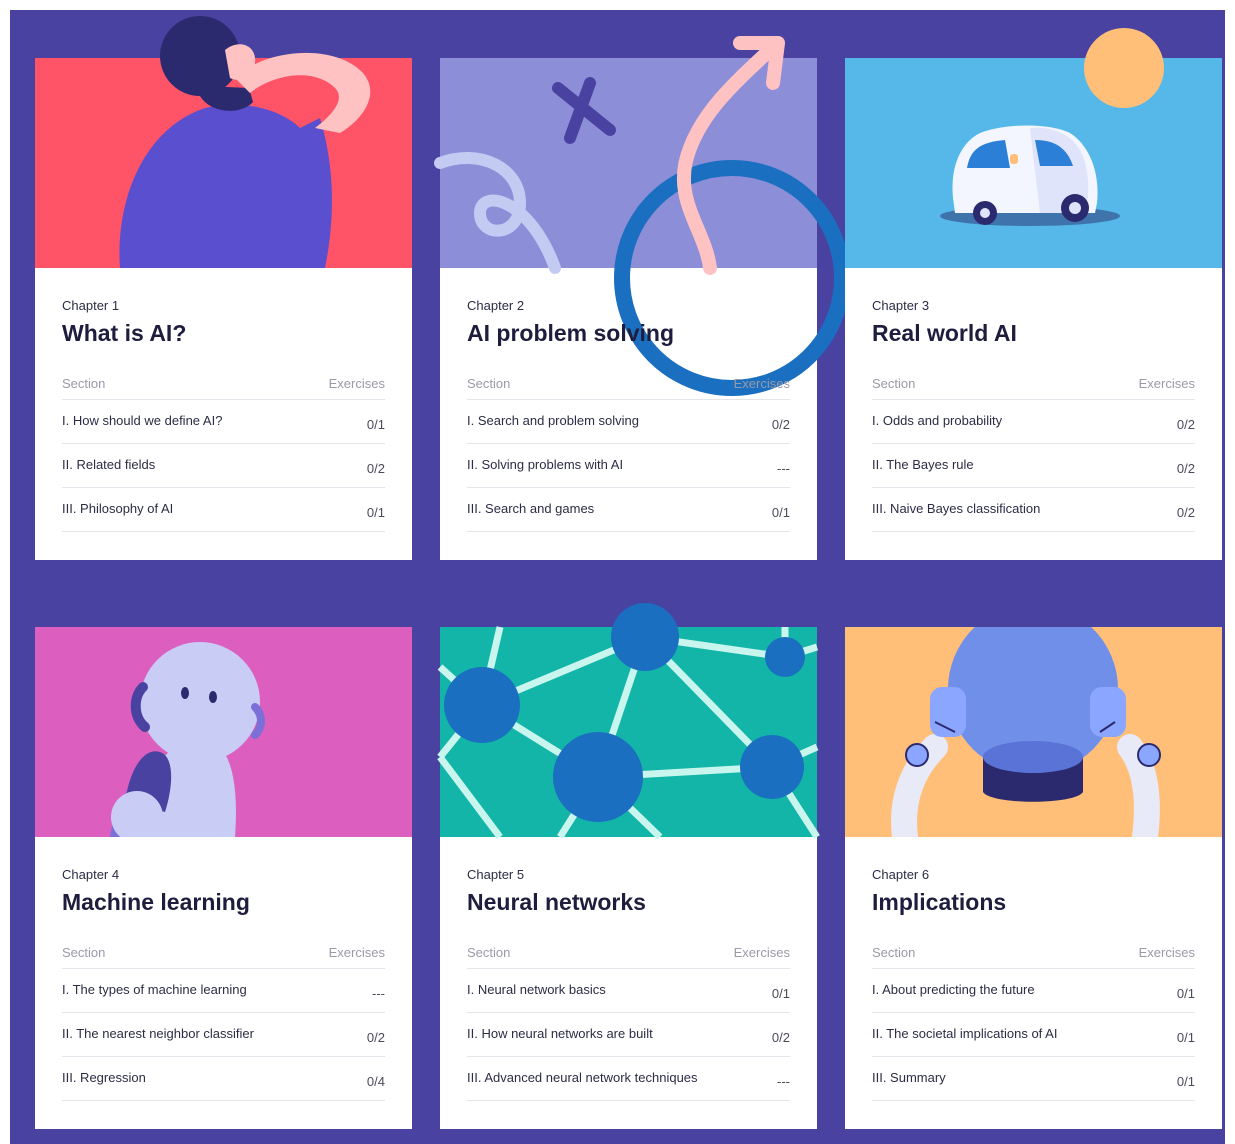 The width and height of the screenshot is (1235, 1144). I want to click on robot-holding-sphere-icon, so click(1033, 732).